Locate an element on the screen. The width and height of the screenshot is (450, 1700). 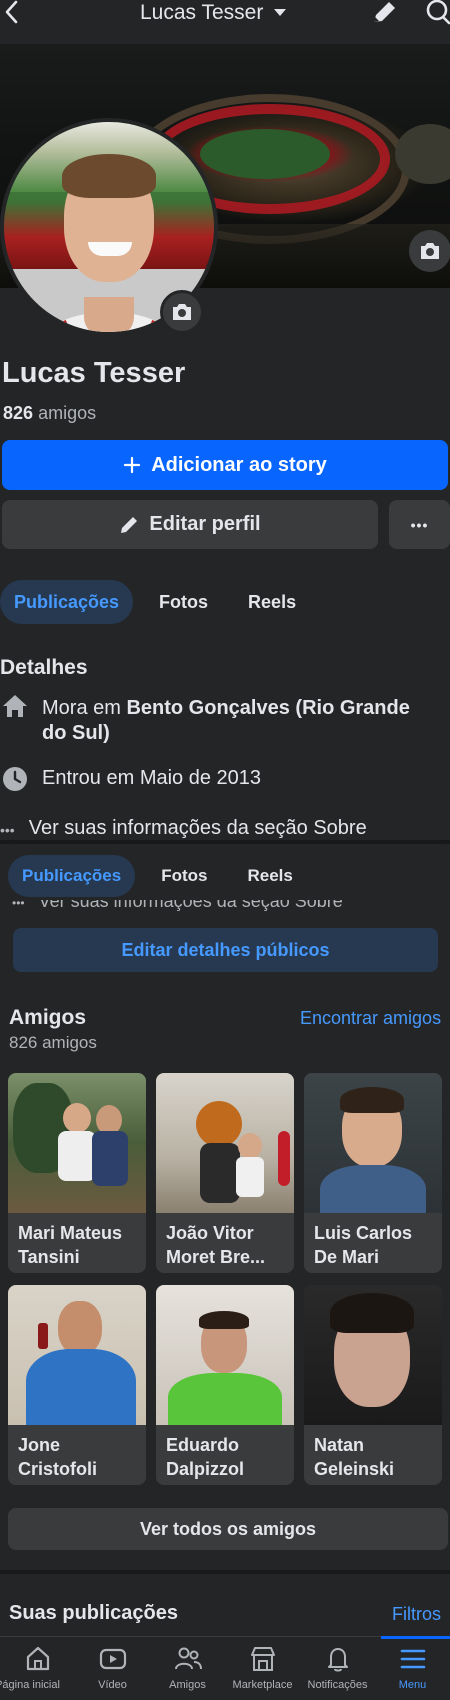
friend-name: Mari Mateus Tansini is located at coordinates (70, 1245).